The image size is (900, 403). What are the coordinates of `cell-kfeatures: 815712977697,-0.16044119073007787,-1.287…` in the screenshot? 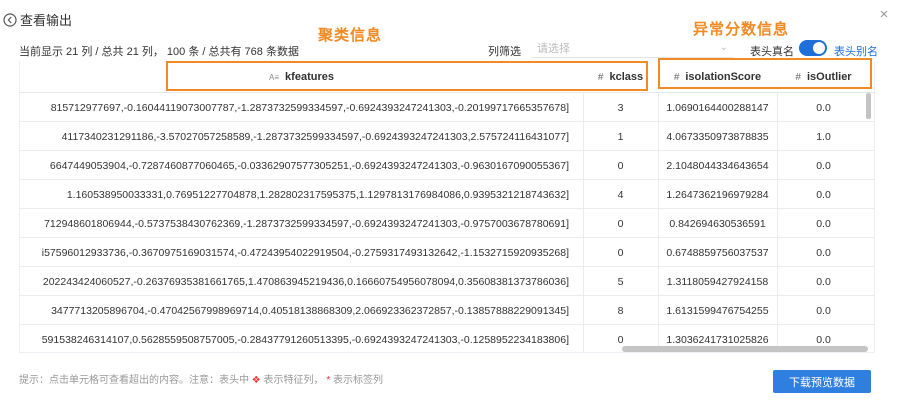 It's located at (301, 107).